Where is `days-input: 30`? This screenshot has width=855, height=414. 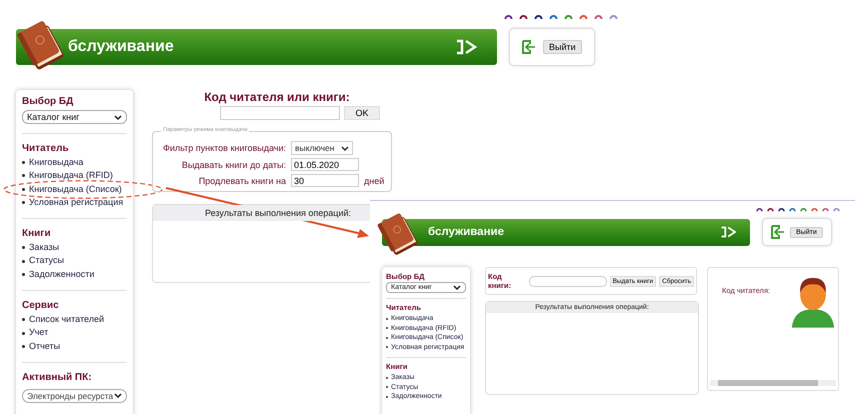 days-input: 30 is located at coordinates (325, 180).